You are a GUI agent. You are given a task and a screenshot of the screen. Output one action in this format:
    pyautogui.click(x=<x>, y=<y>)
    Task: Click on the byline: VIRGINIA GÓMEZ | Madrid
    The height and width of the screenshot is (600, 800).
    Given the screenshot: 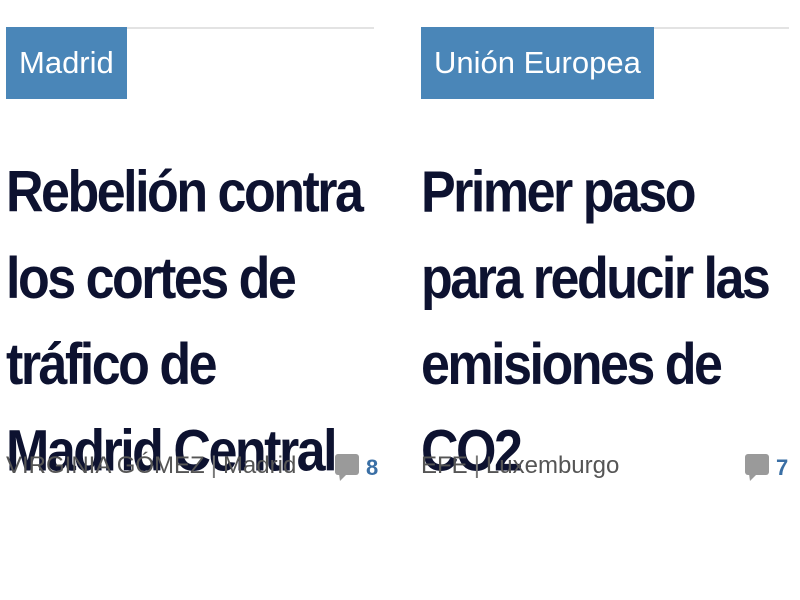 What is the action you would take?
    pyautogui.click(x=151, y=466)
    